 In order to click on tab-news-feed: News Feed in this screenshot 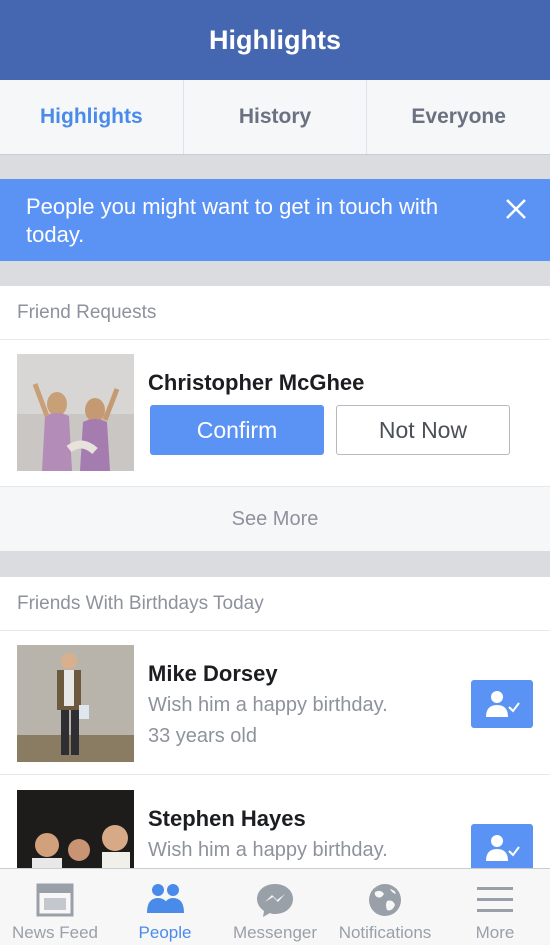, I will do `click(55, 907)`.